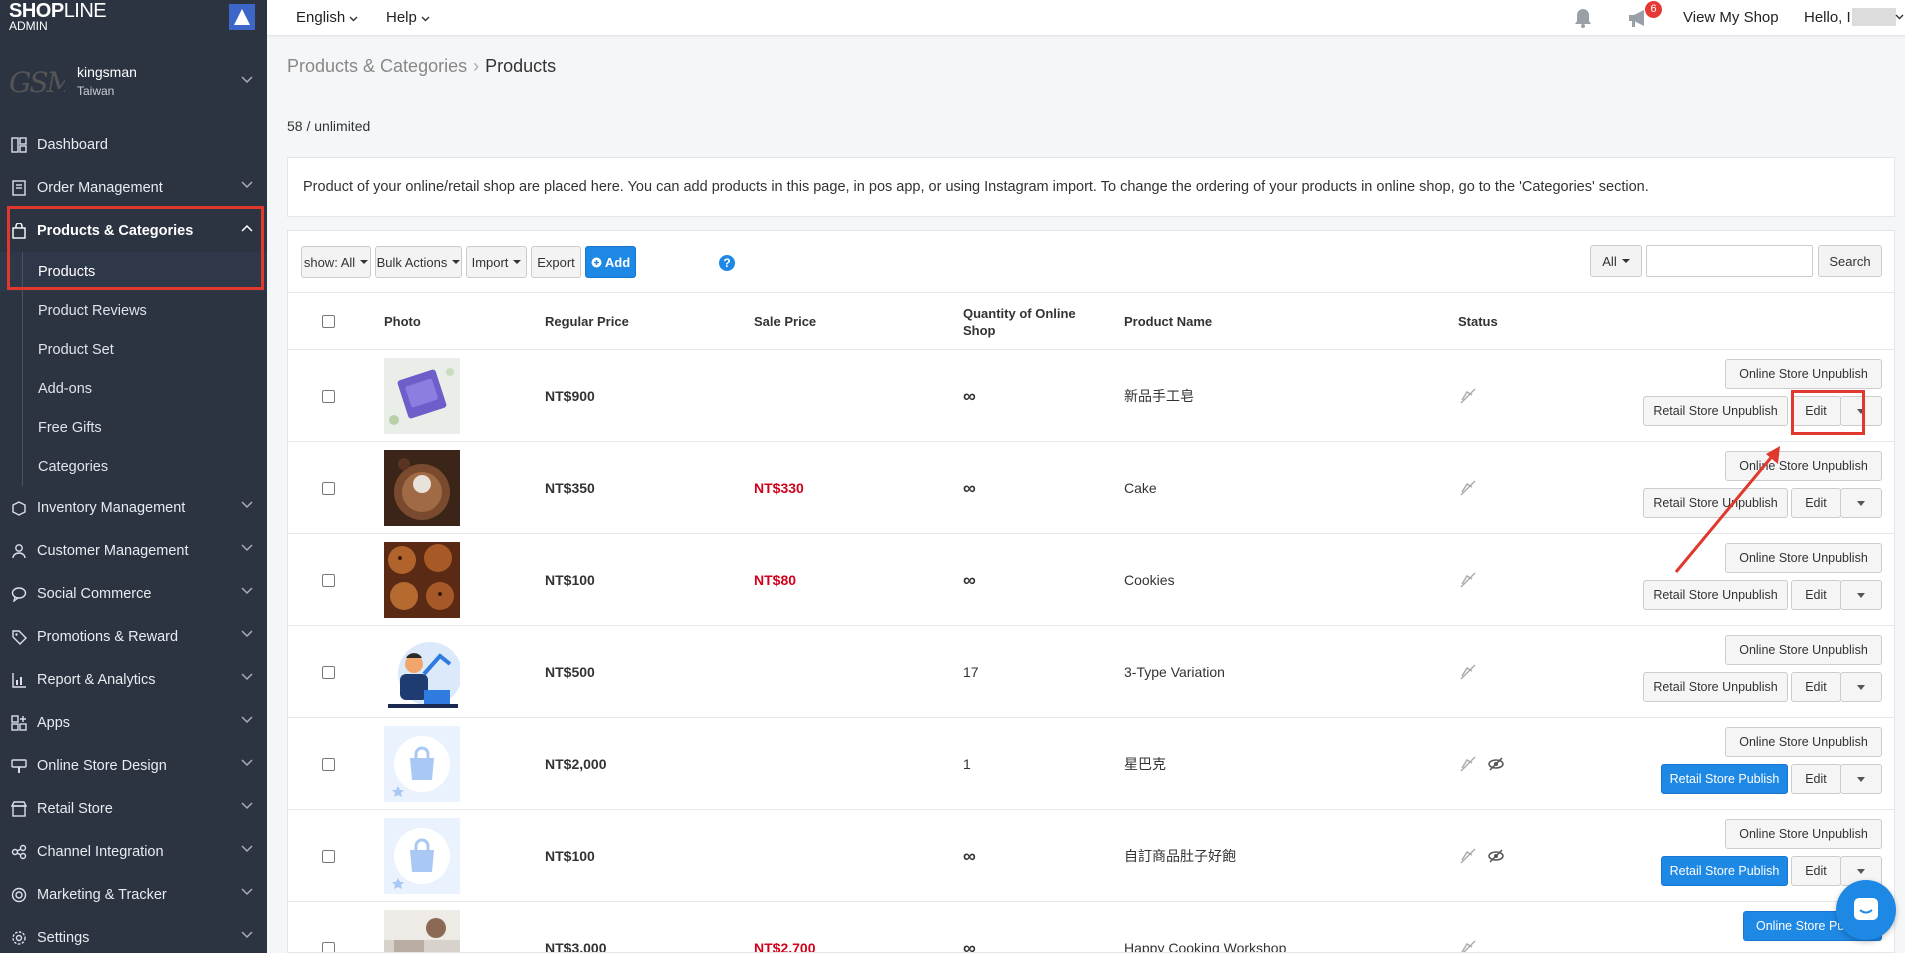 This screenshot has height=953, width=1905. Describe the element at coordinates (610, 262) in the screenshot. I see `add-product-button: Add` at that location.